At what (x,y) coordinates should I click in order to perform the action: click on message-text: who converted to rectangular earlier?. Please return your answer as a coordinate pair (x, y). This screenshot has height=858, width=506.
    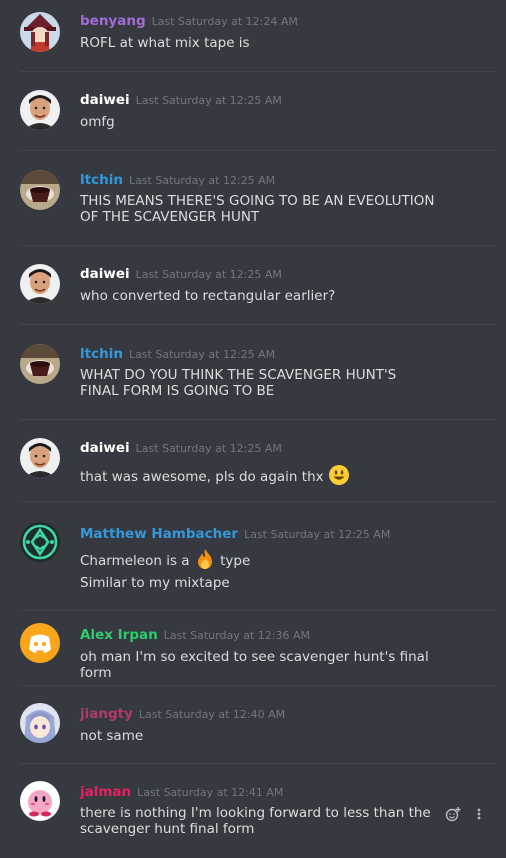
    Looking at the image, I should click on (270, 296).